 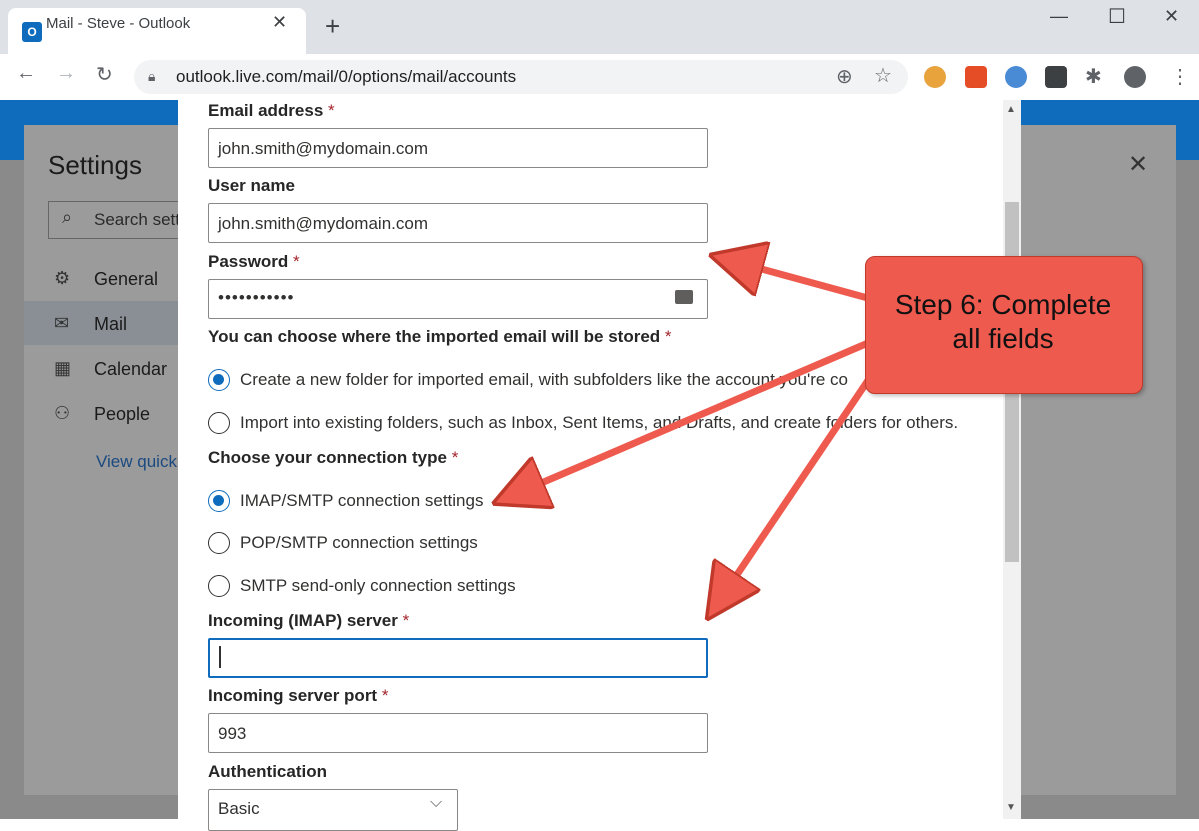 I want to click on step-callout-line-2: all fields, so click(x=1003, y=338).